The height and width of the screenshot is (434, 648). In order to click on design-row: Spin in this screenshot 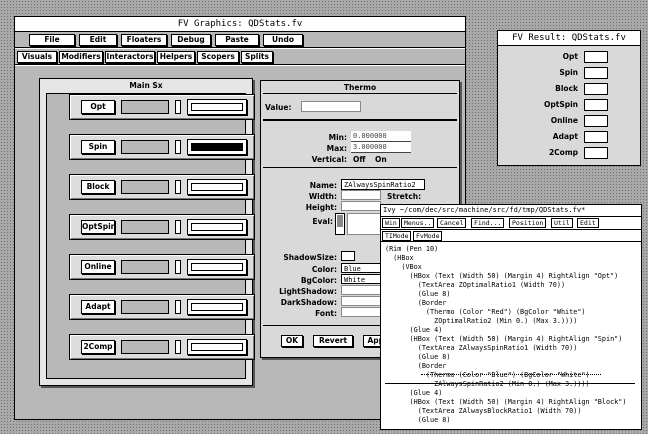, I will do `click(162, 147)`.